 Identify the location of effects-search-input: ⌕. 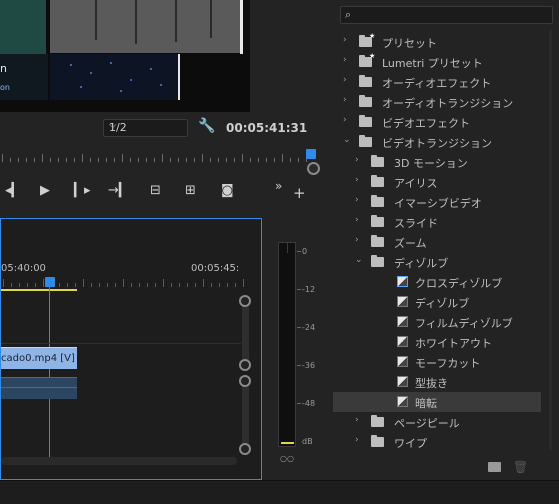
(446, 15).